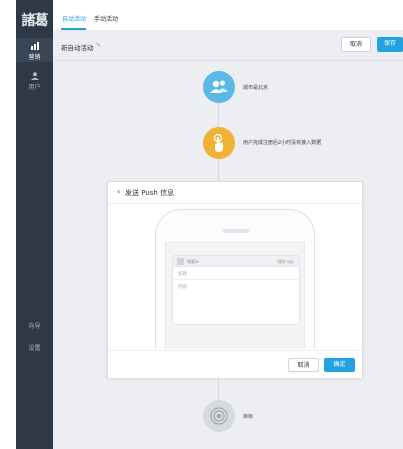  I want to click on active-tab-indicator, so click(73, 29).